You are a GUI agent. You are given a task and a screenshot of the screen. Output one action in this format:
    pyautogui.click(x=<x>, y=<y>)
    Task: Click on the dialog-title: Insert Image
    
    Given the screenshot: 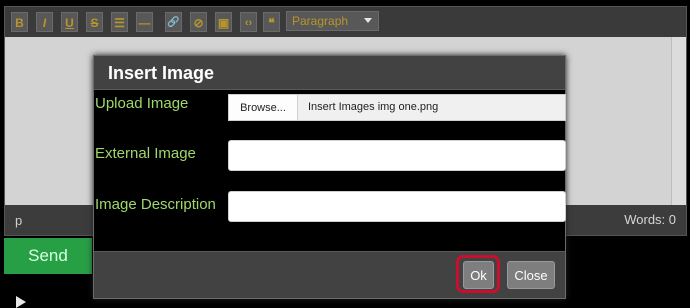 What is the action you would take?
    pyautogui.click(x=161, y=73)
    